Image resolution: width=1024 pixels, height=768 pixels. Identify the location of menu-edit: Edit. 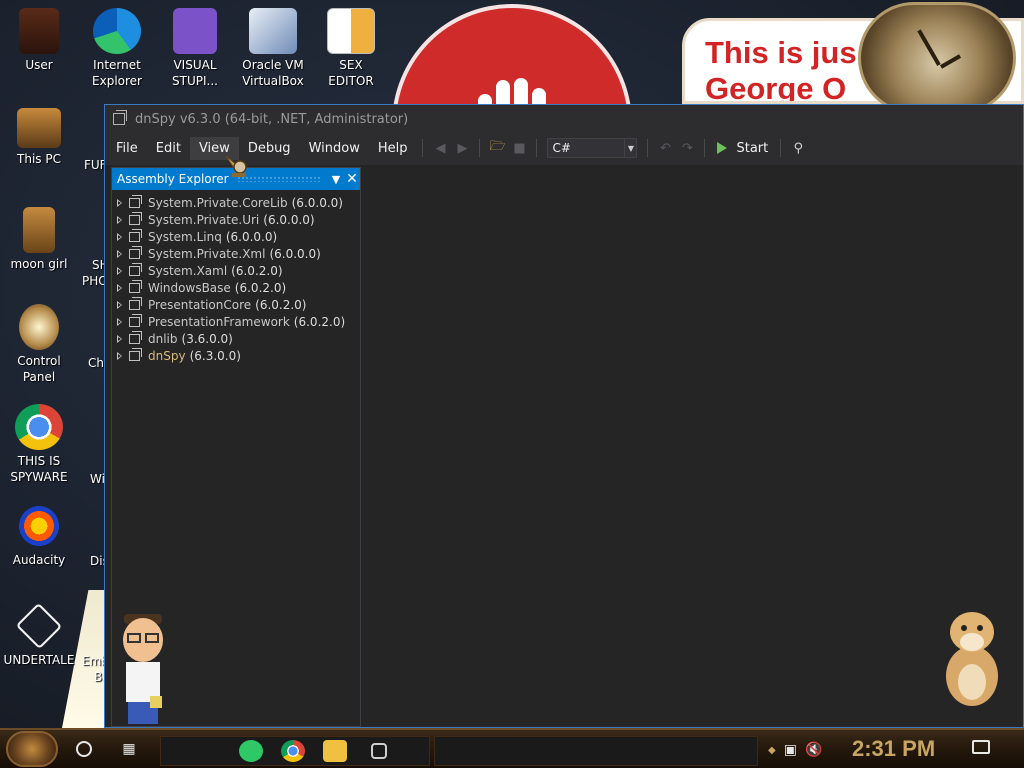
(168, 148).